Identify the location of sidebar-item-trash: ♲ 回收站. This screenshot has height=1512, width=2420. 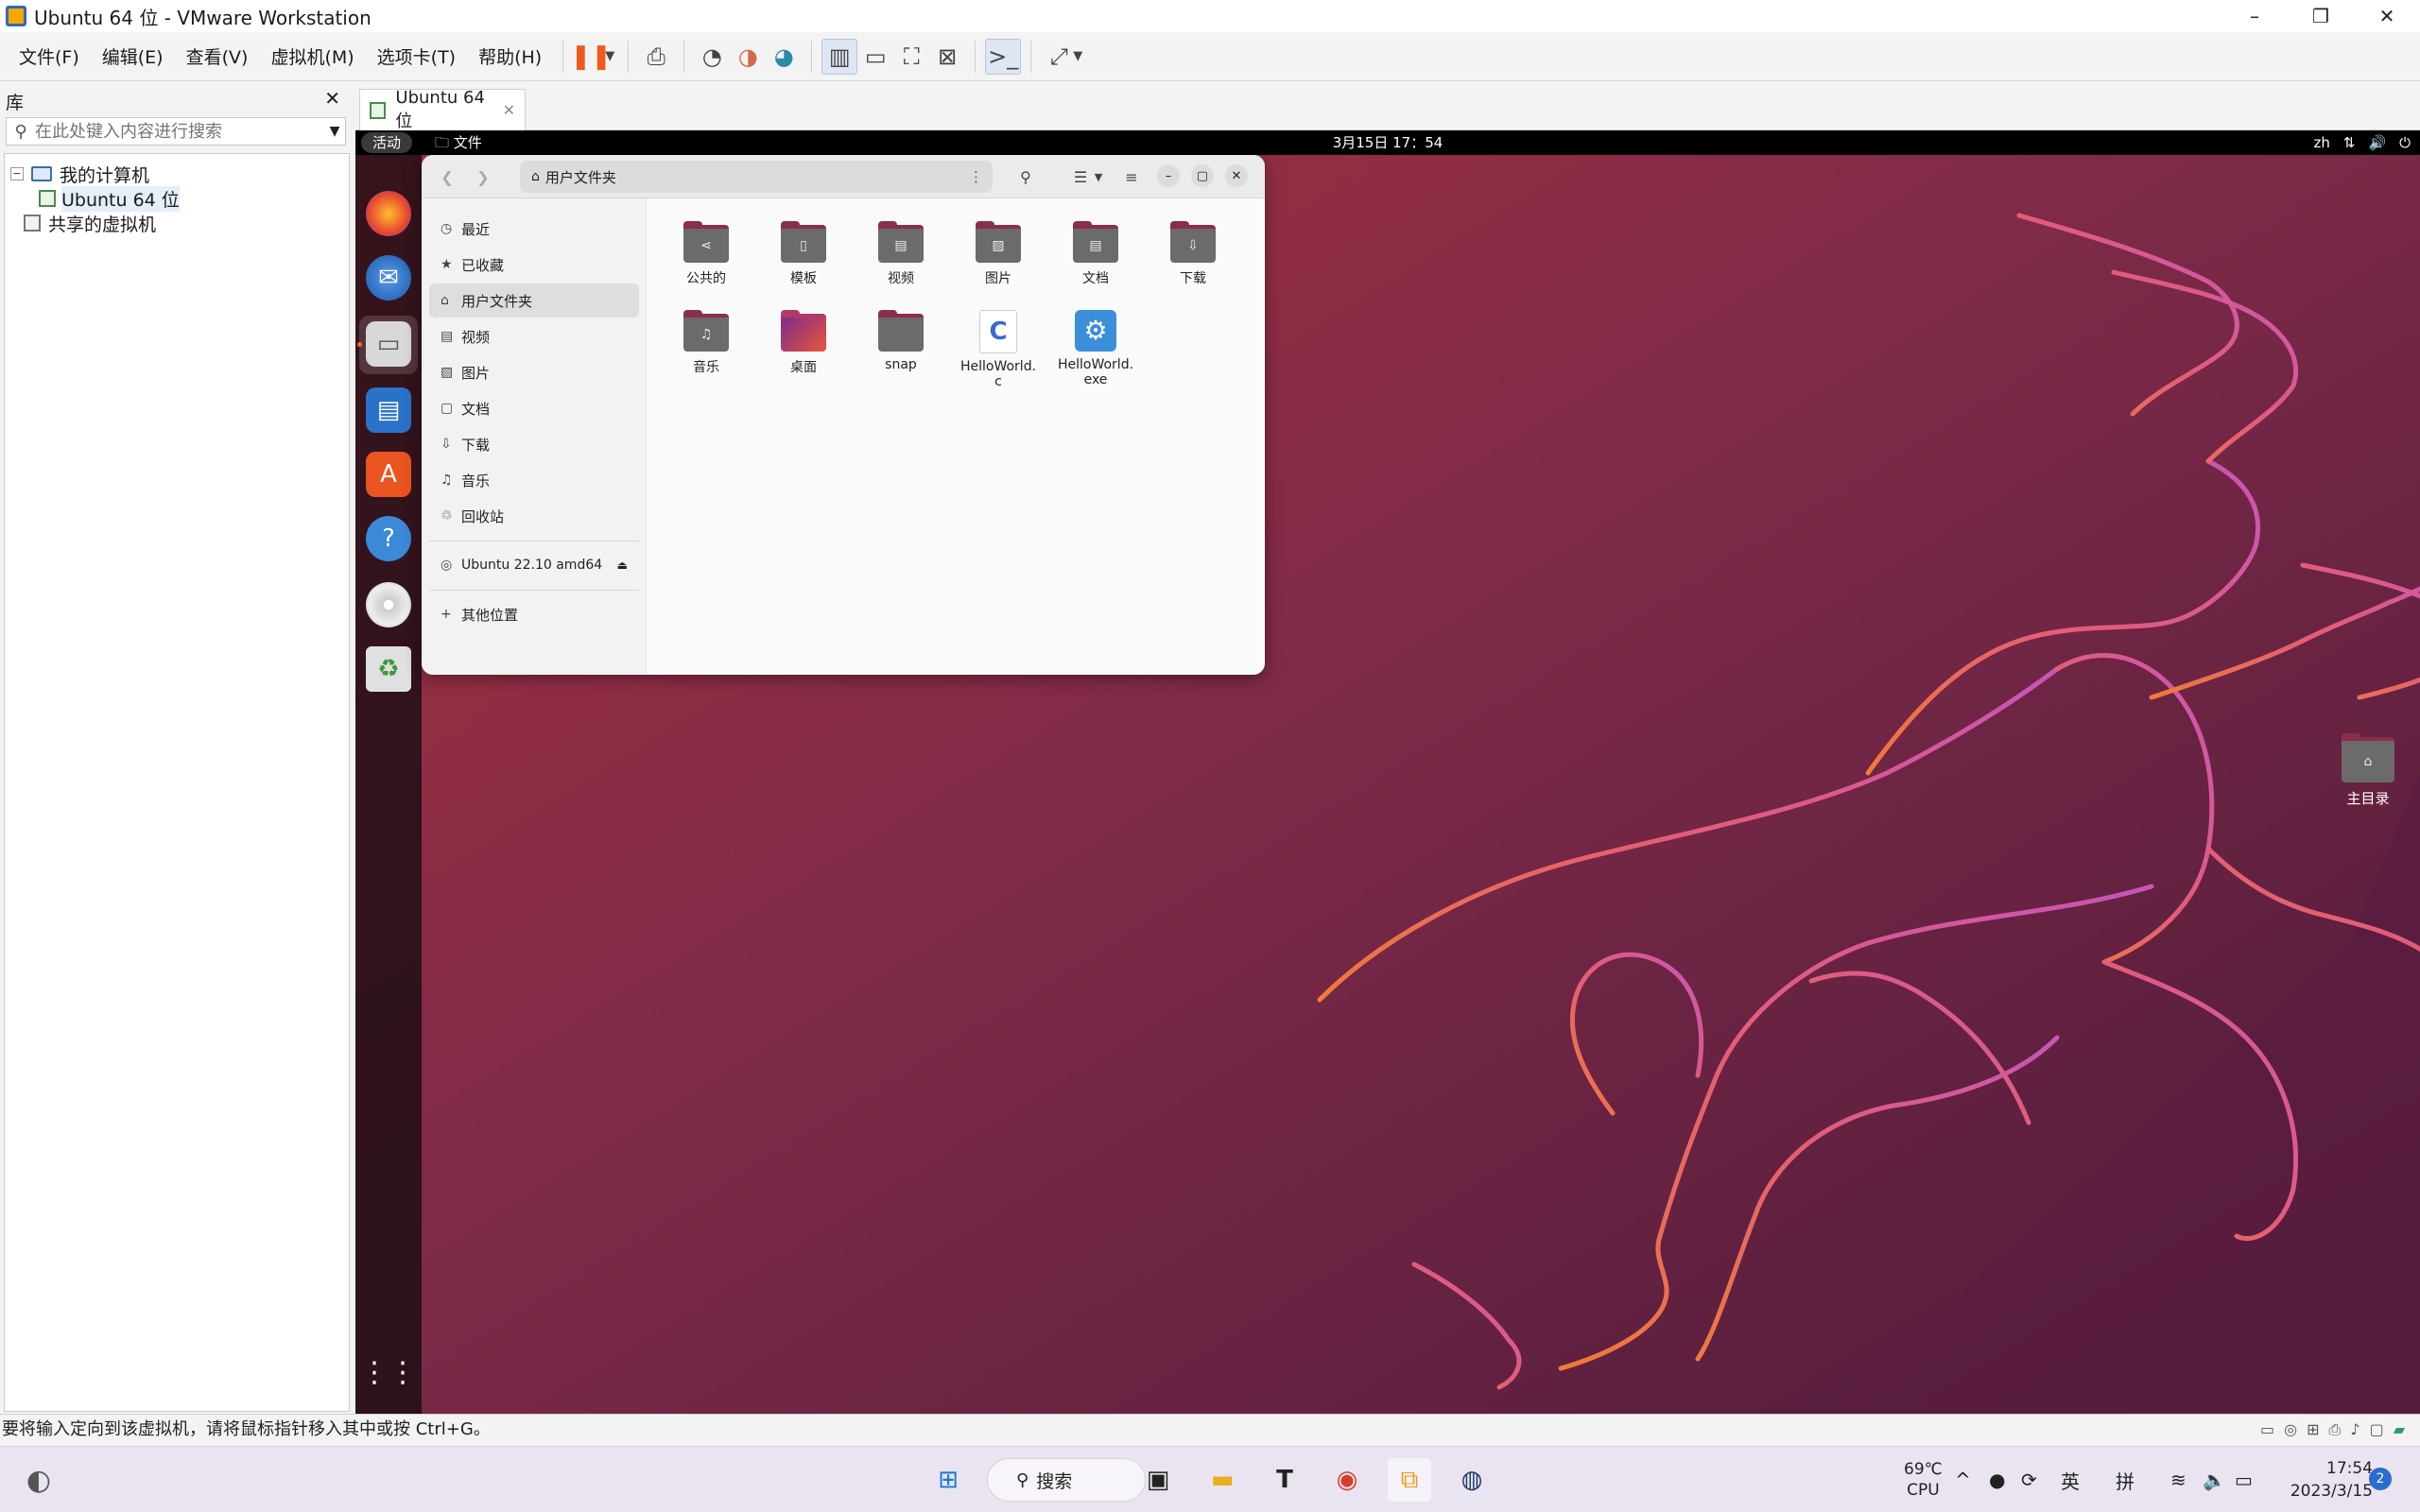
(534, 516).